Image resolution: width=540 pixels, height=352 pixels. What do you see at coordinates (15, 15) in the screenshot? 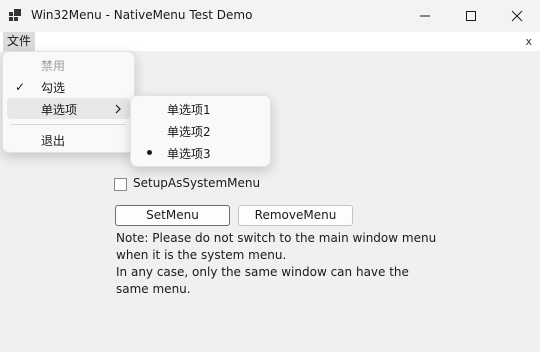
I see `app-window-icon` at bounding box center [15, 15].